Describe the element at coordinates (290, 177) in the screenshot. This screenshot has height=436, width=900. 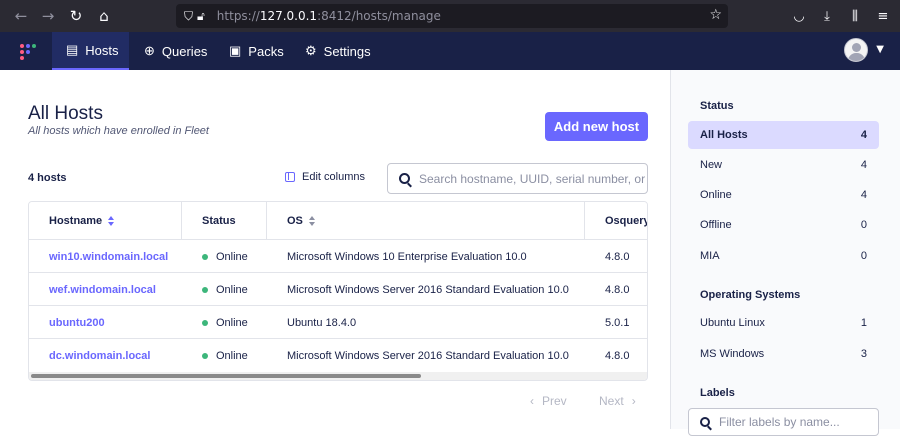
I see `columns-icon` at that location.